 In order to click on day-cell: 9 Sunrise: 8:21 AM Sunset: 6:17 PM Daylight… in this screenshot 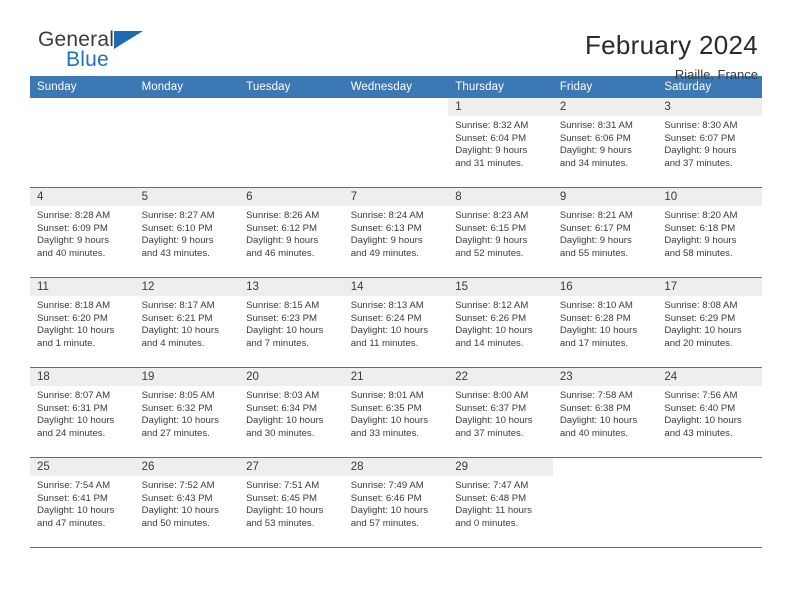, I will do `click(605, 232)`.